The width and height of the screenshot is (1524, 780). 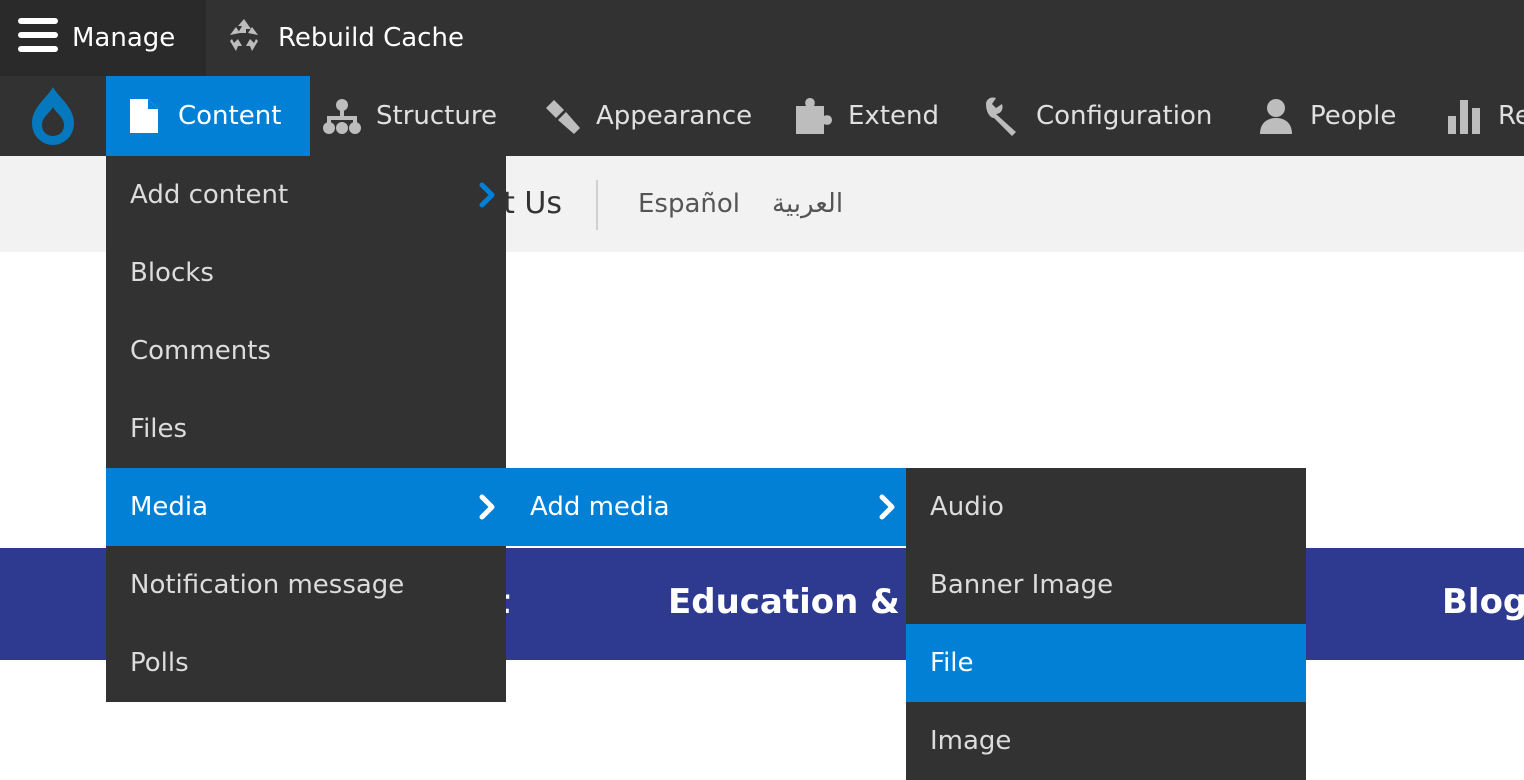 What do you see at coordinates (267, 585) in the screenshot?
I see `menu-item-label: Notification message` at bounding box center [267, 585].